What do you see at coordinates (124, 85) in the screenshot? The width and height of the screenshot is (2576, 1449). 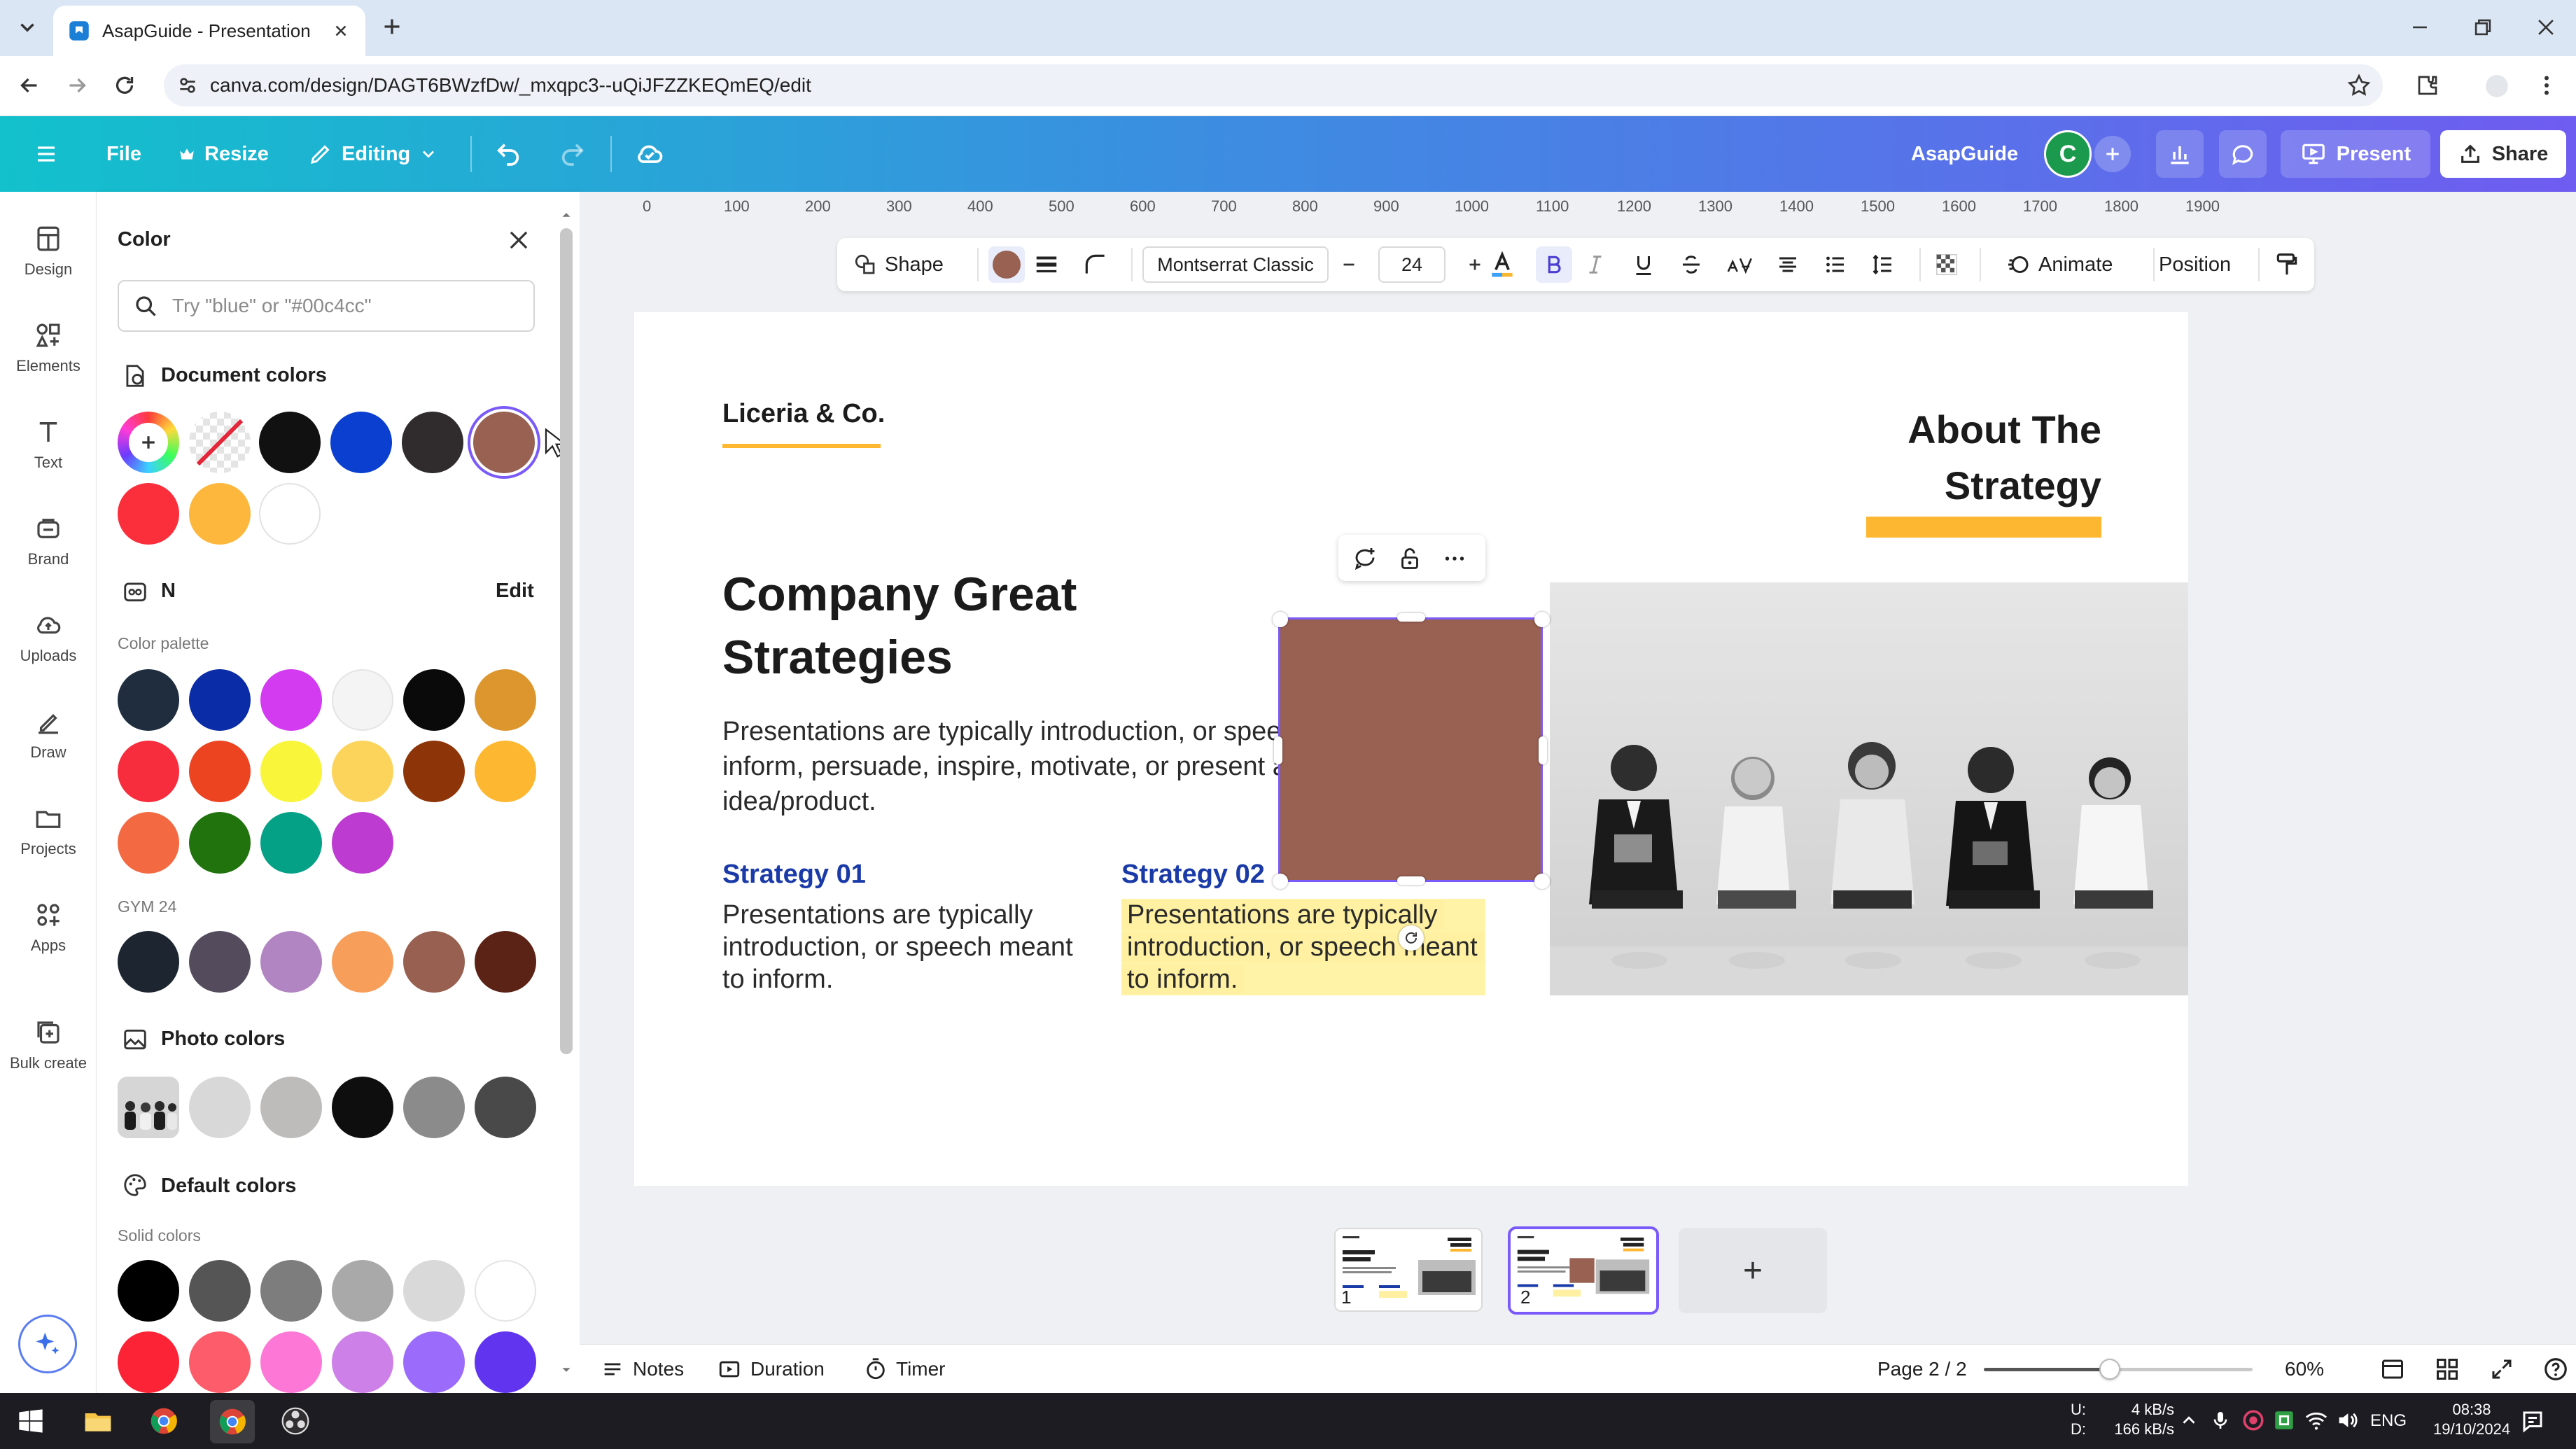 I see `reload-icon` at bounding box center [124, 85].